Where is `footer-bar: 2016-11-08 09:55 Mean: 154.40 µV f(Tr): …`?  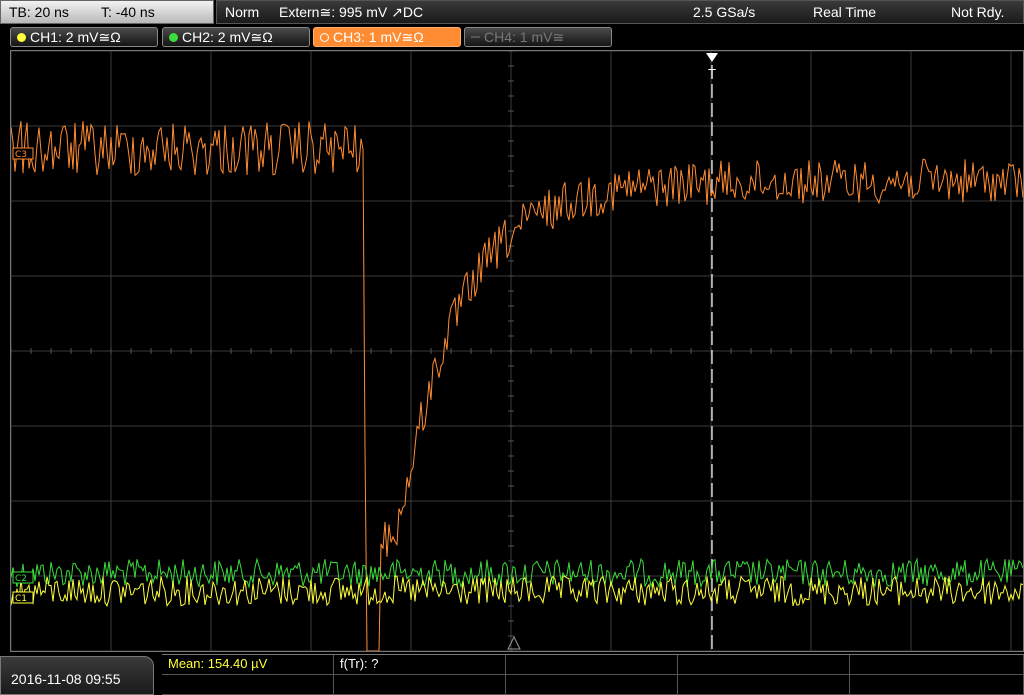
footer-bar: 2016-11-08 09:55 Mean: 154.40 µV f(Tr): … is located at coordinates (512, 674).